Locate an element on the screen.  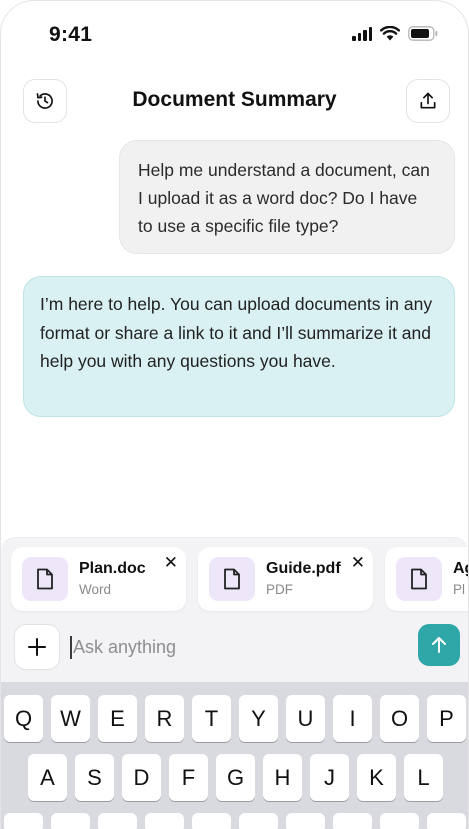
keyboard-row-2: ASDFGHJKL is located at coordinates (234, 777).